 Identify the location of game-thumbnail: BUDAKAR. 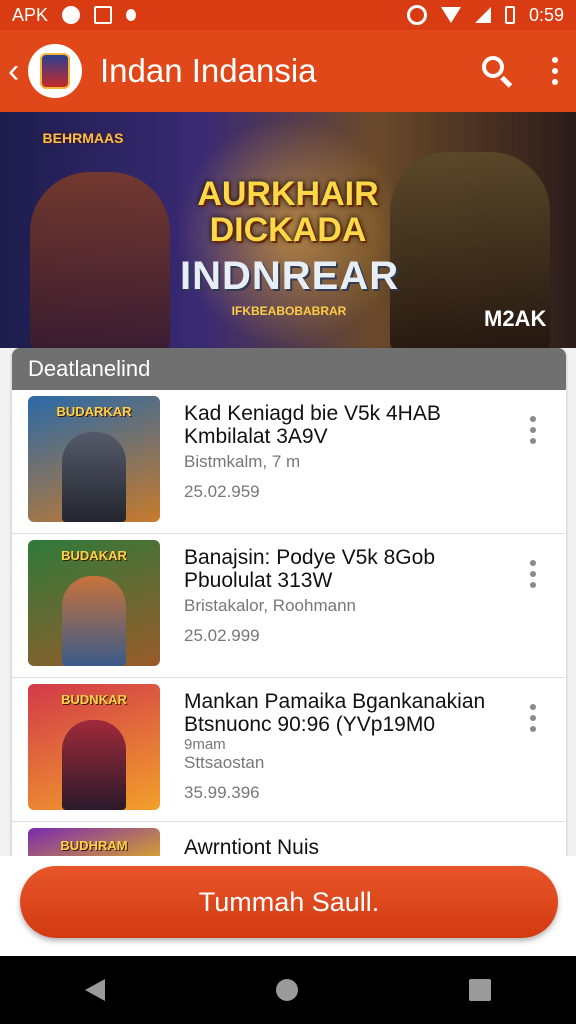
(94, 603).